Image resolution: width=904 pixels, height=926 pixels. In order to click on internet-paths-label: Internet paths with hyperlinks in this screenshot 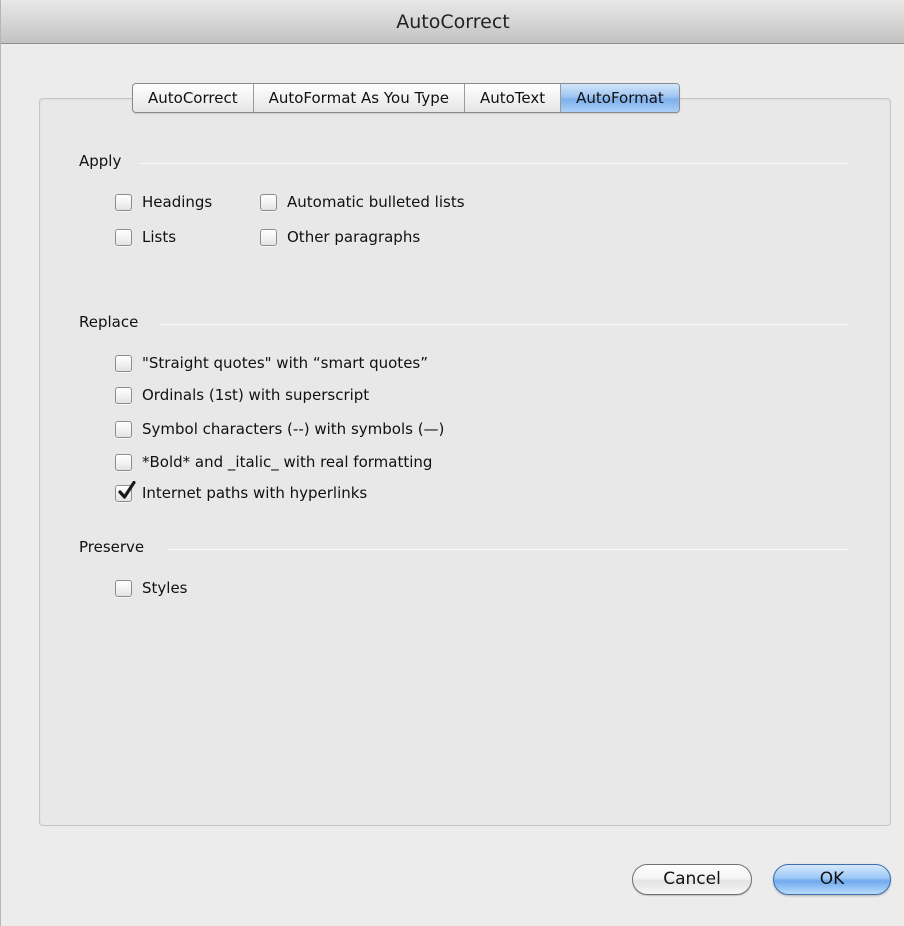, I will do `click(255, 493)`.